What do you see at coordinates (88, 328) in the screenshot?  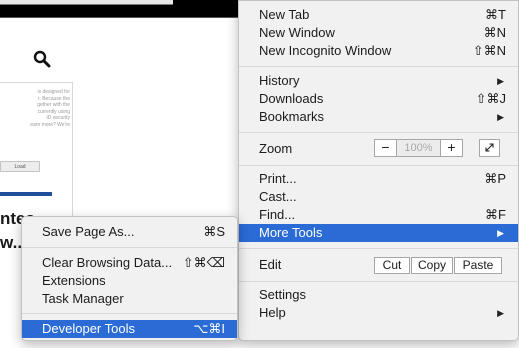 I see `menu-item-label: Developer Tools` at bounding box center [88, 328].